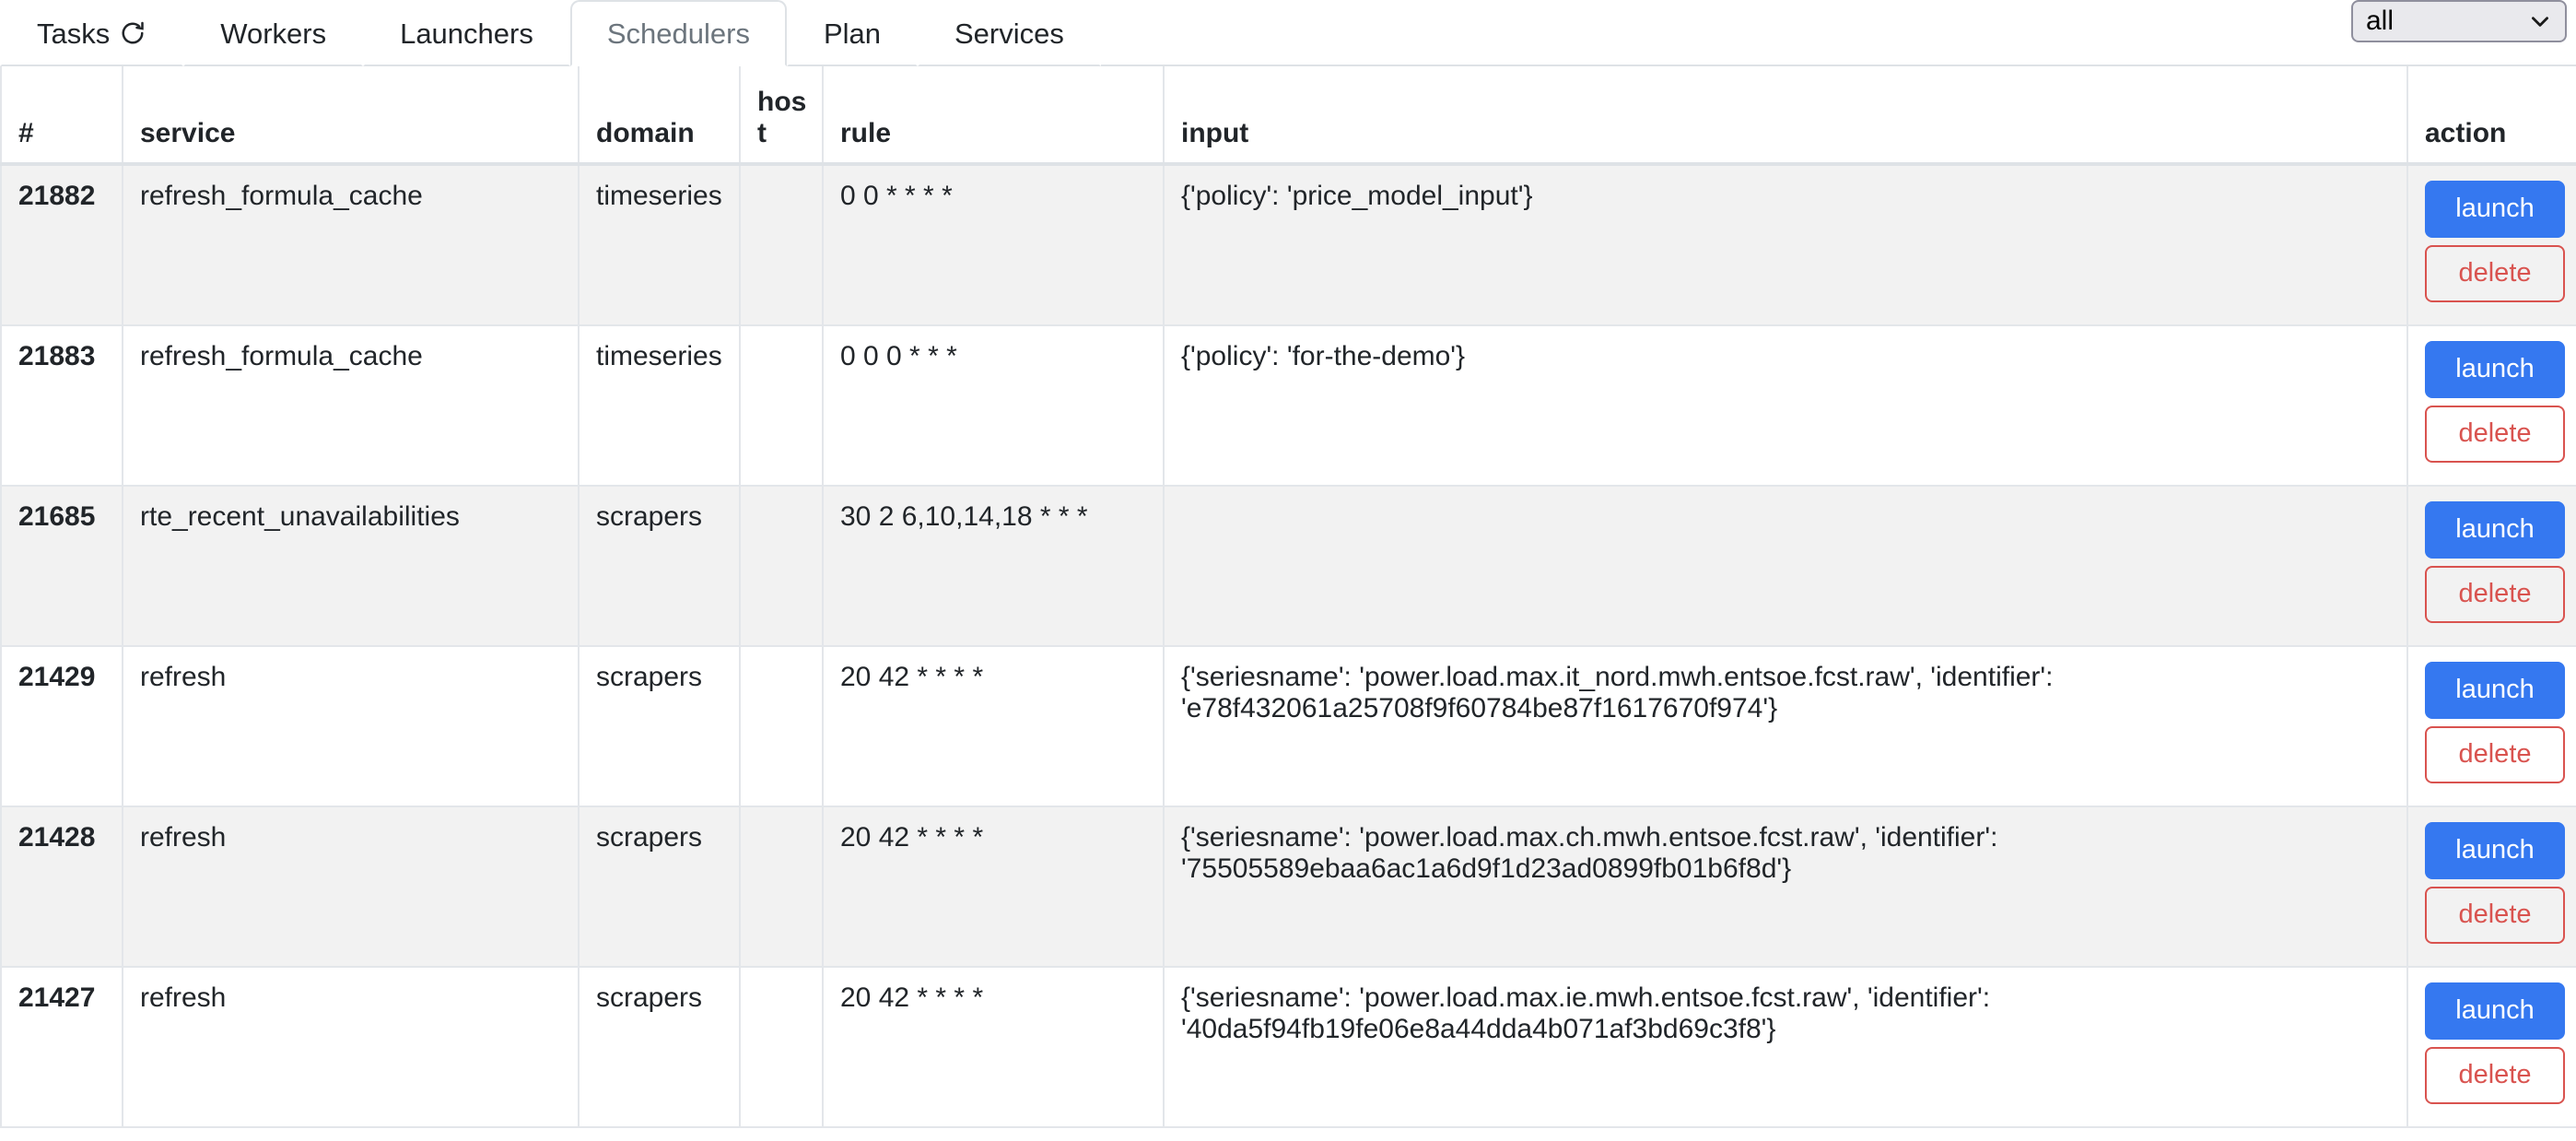  Describe the element at coordinates (1785, 405) in the screenshot. I see `cell-input: {'policy': 'for-the-demo'}` at that location.